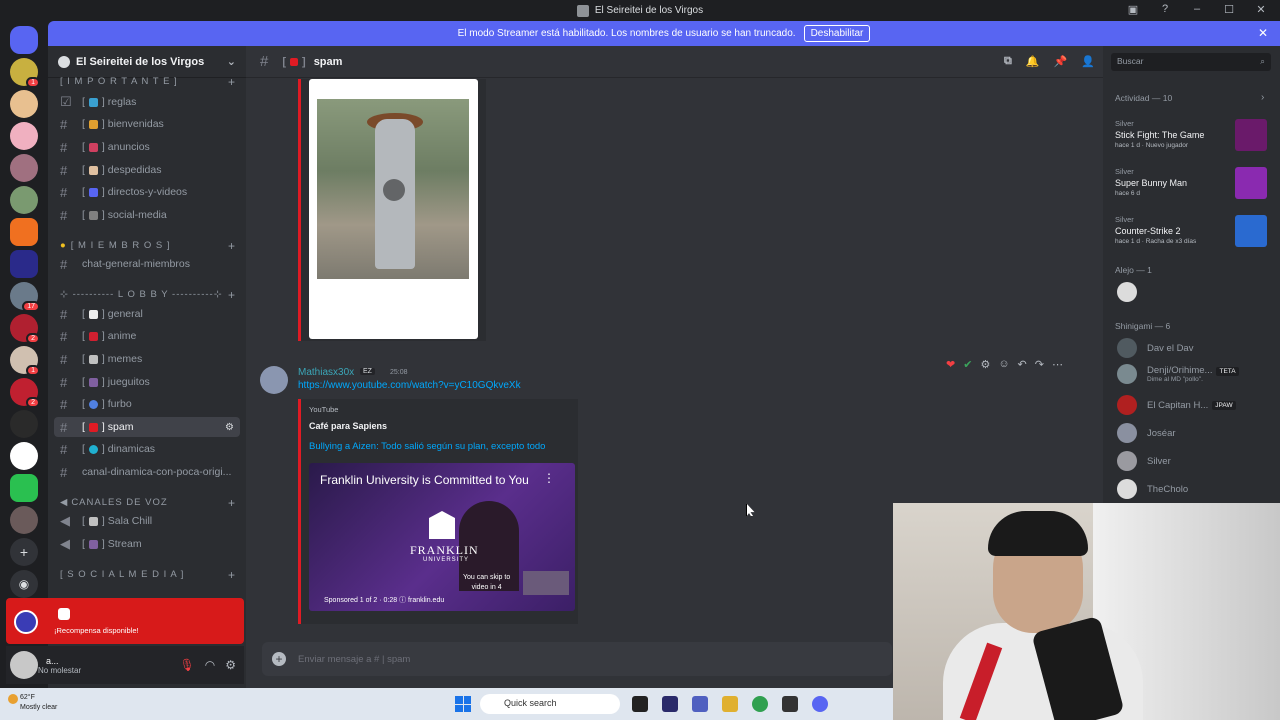  I want to click on category-canales-de-voz: ◀ CANALES DE VOZ +, so click(147, 503).